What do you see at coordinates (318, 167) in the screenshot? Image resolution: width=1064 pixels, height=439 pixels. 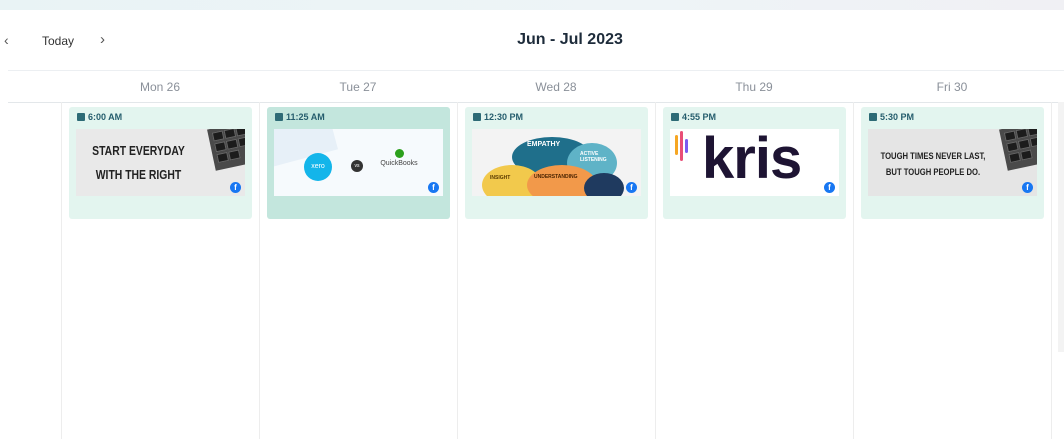 I see `xero-logo: xero` at bounding box center [318, 167].